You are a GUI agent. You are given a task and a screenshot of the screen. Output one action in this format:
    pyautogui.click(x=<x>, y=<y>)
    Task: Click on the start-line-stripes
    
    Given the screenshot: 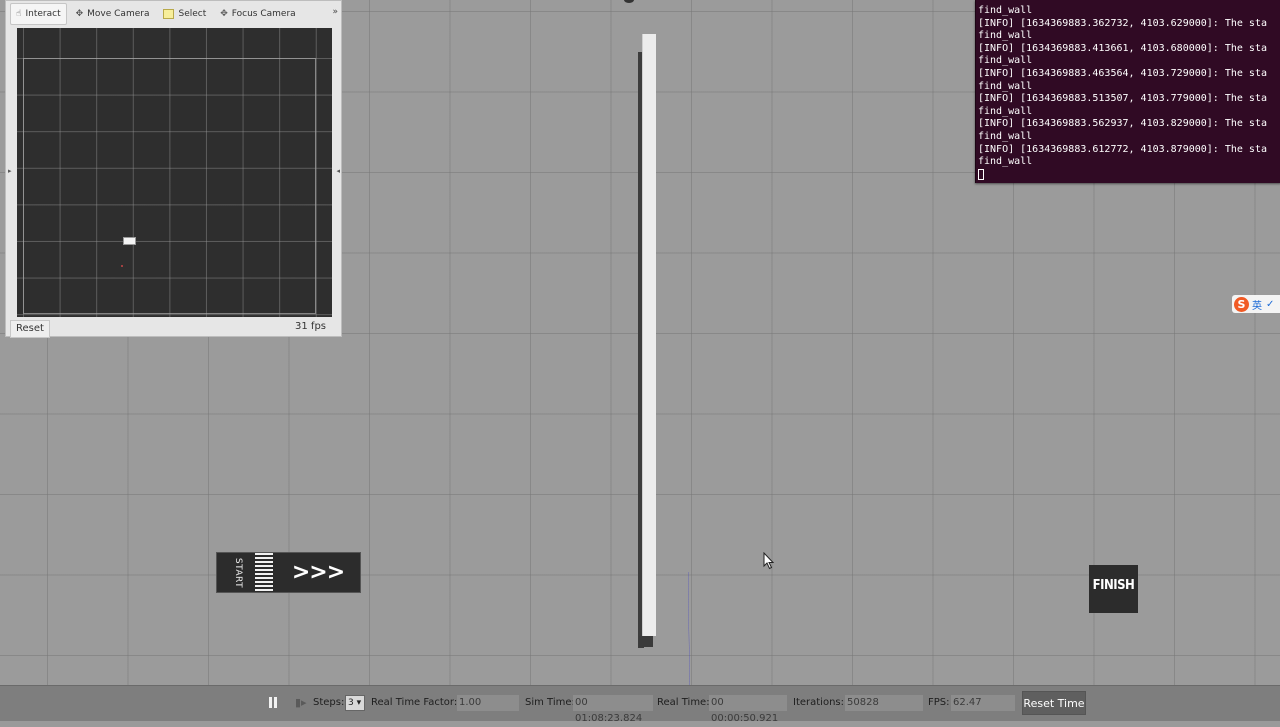 What is the action you would take?
    pyautogui.click(x=264, y=572)
    